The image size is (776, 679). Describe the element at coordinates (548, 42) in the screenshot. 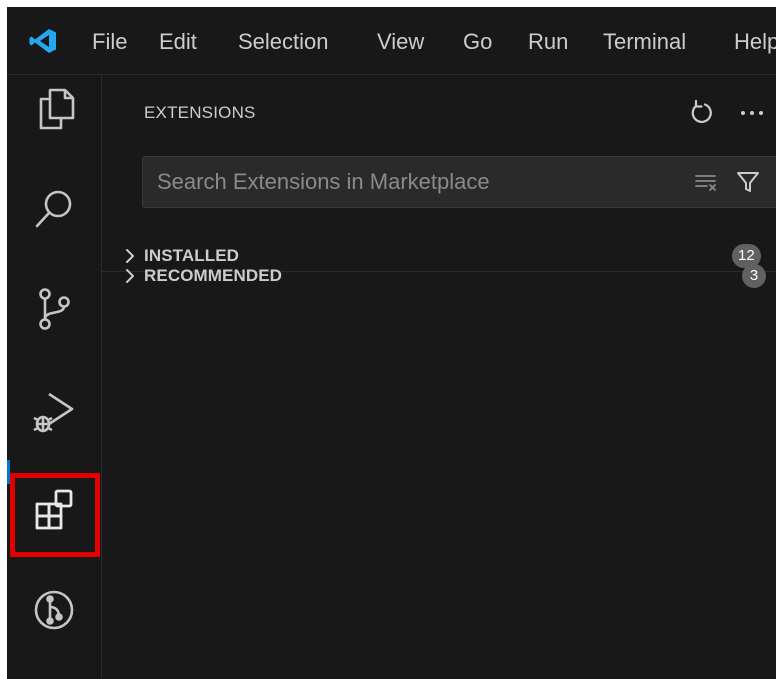

I see `menu-run: Run` at that location.